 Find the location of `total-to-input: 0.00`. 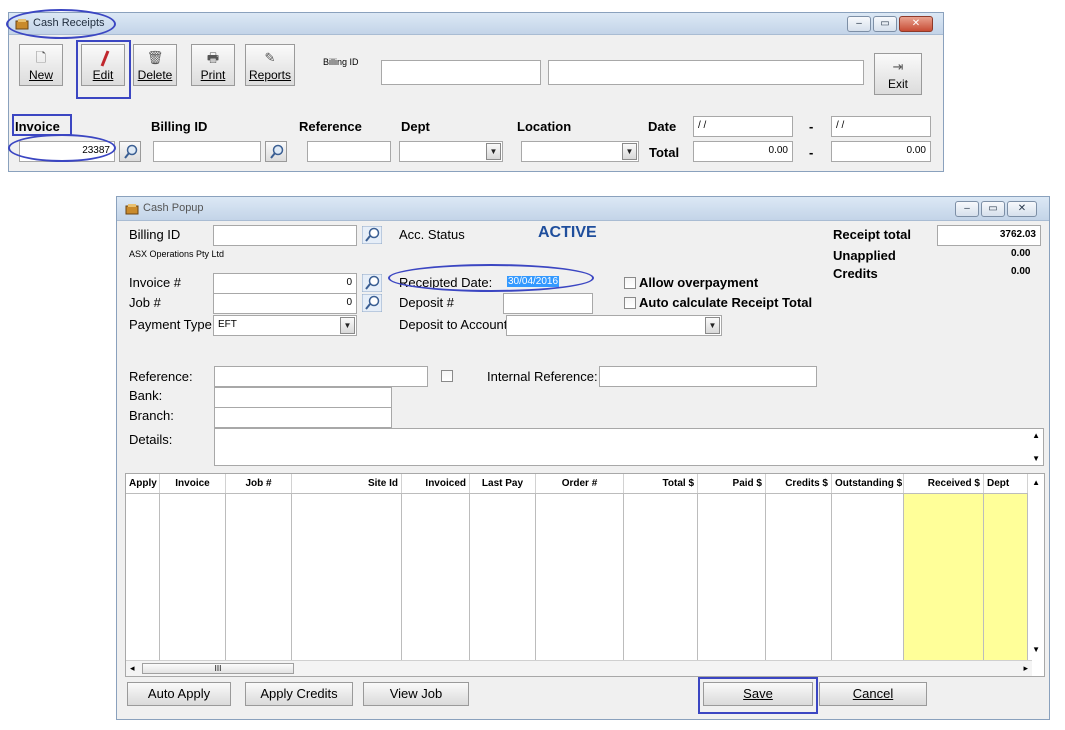

total-to-input: 0.00 is located at coordinates (881, 151).